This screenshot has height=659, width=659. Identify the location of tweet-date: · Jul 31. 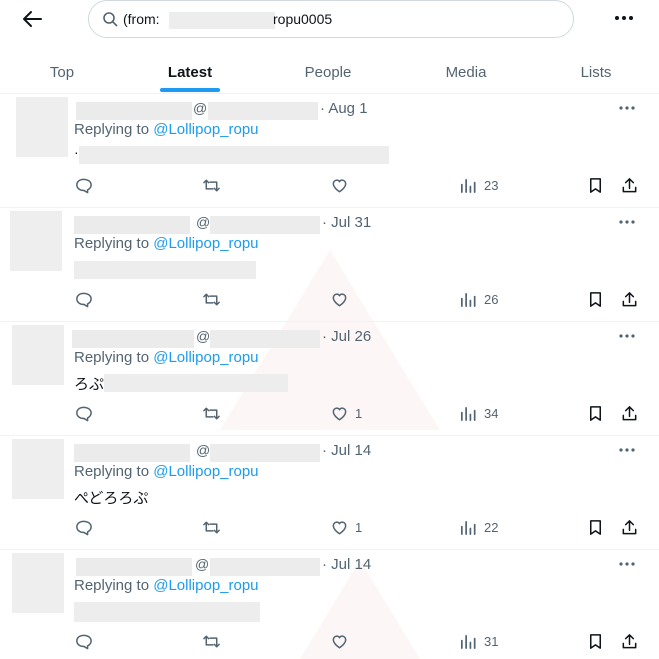
(346, 222).